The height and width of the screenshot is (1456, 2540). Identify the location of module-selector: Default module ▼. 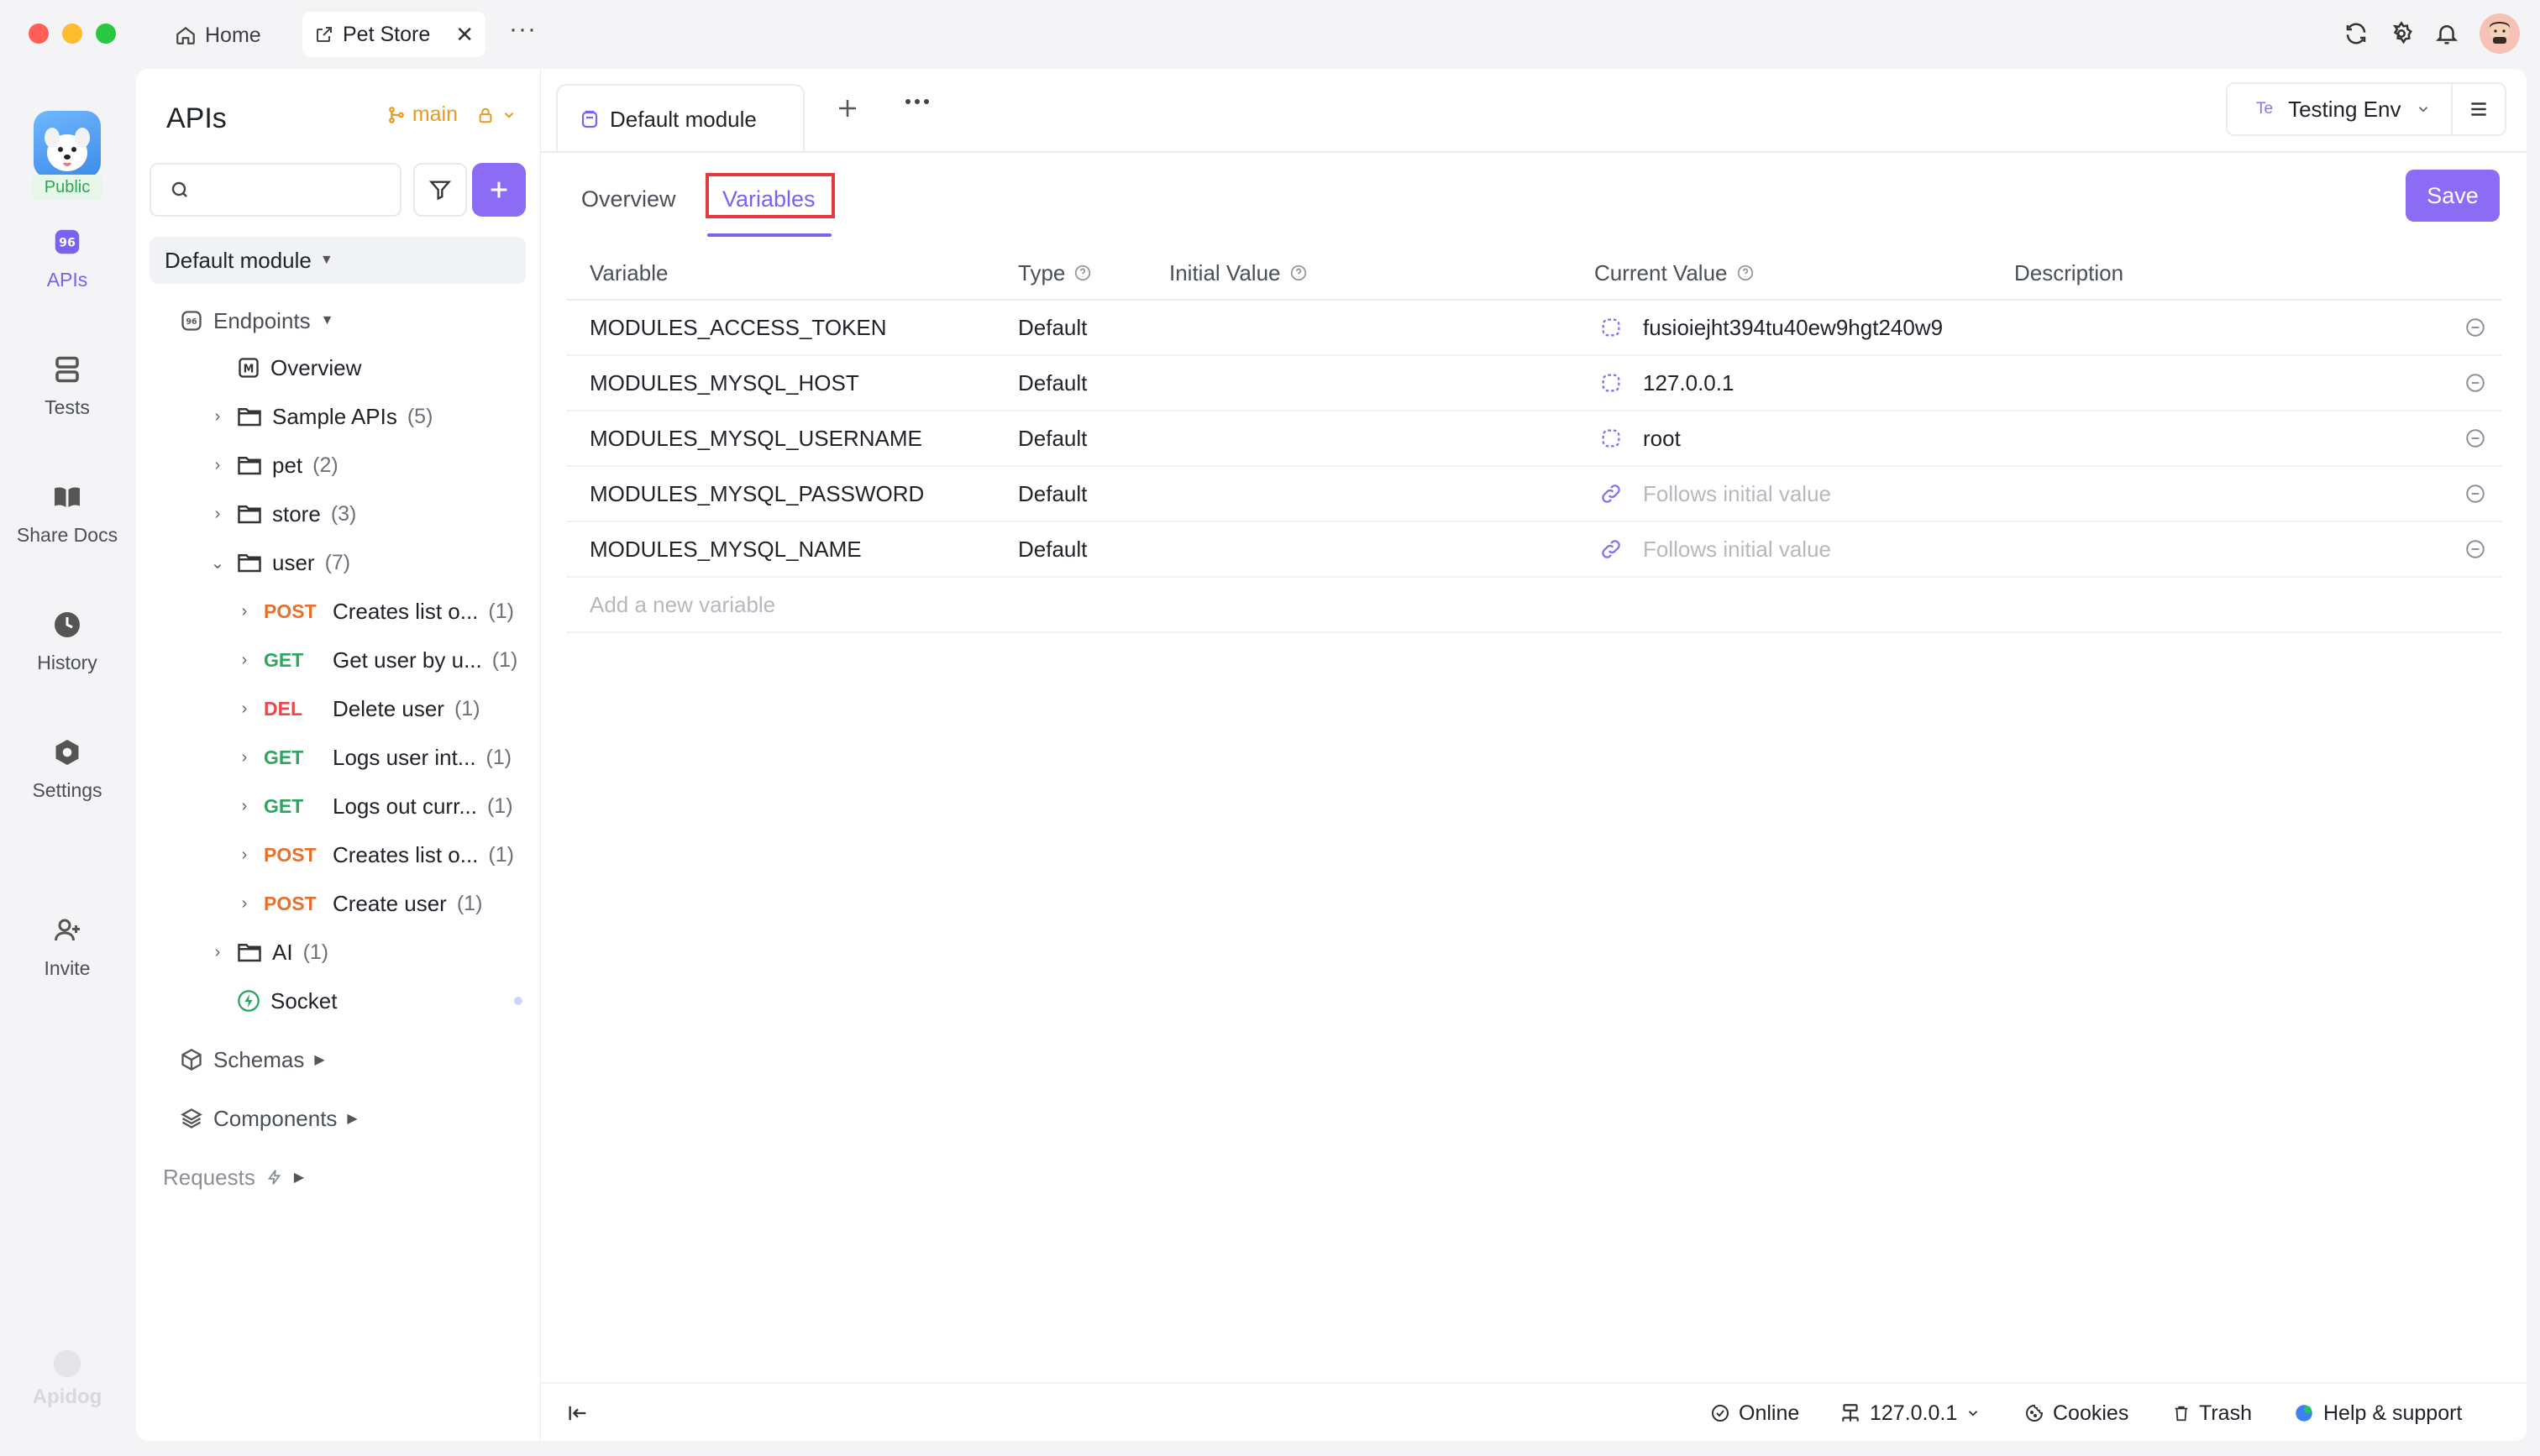
(338, 260).